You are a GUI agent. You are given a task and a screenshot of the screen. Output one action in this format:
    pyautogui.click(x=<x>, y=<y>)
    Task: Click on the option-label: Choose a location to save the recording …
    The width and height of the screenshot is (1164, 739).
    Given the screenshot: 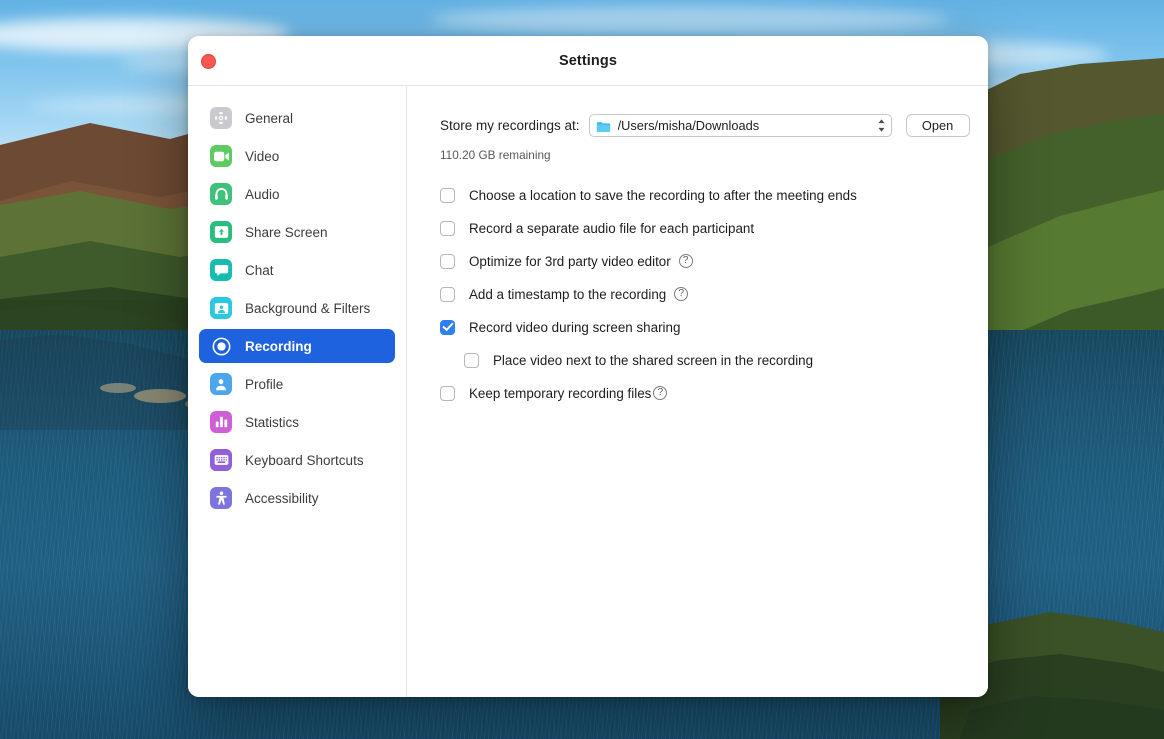 What is the action you would take?
    pyautogui.click(x=663, y=195)
    